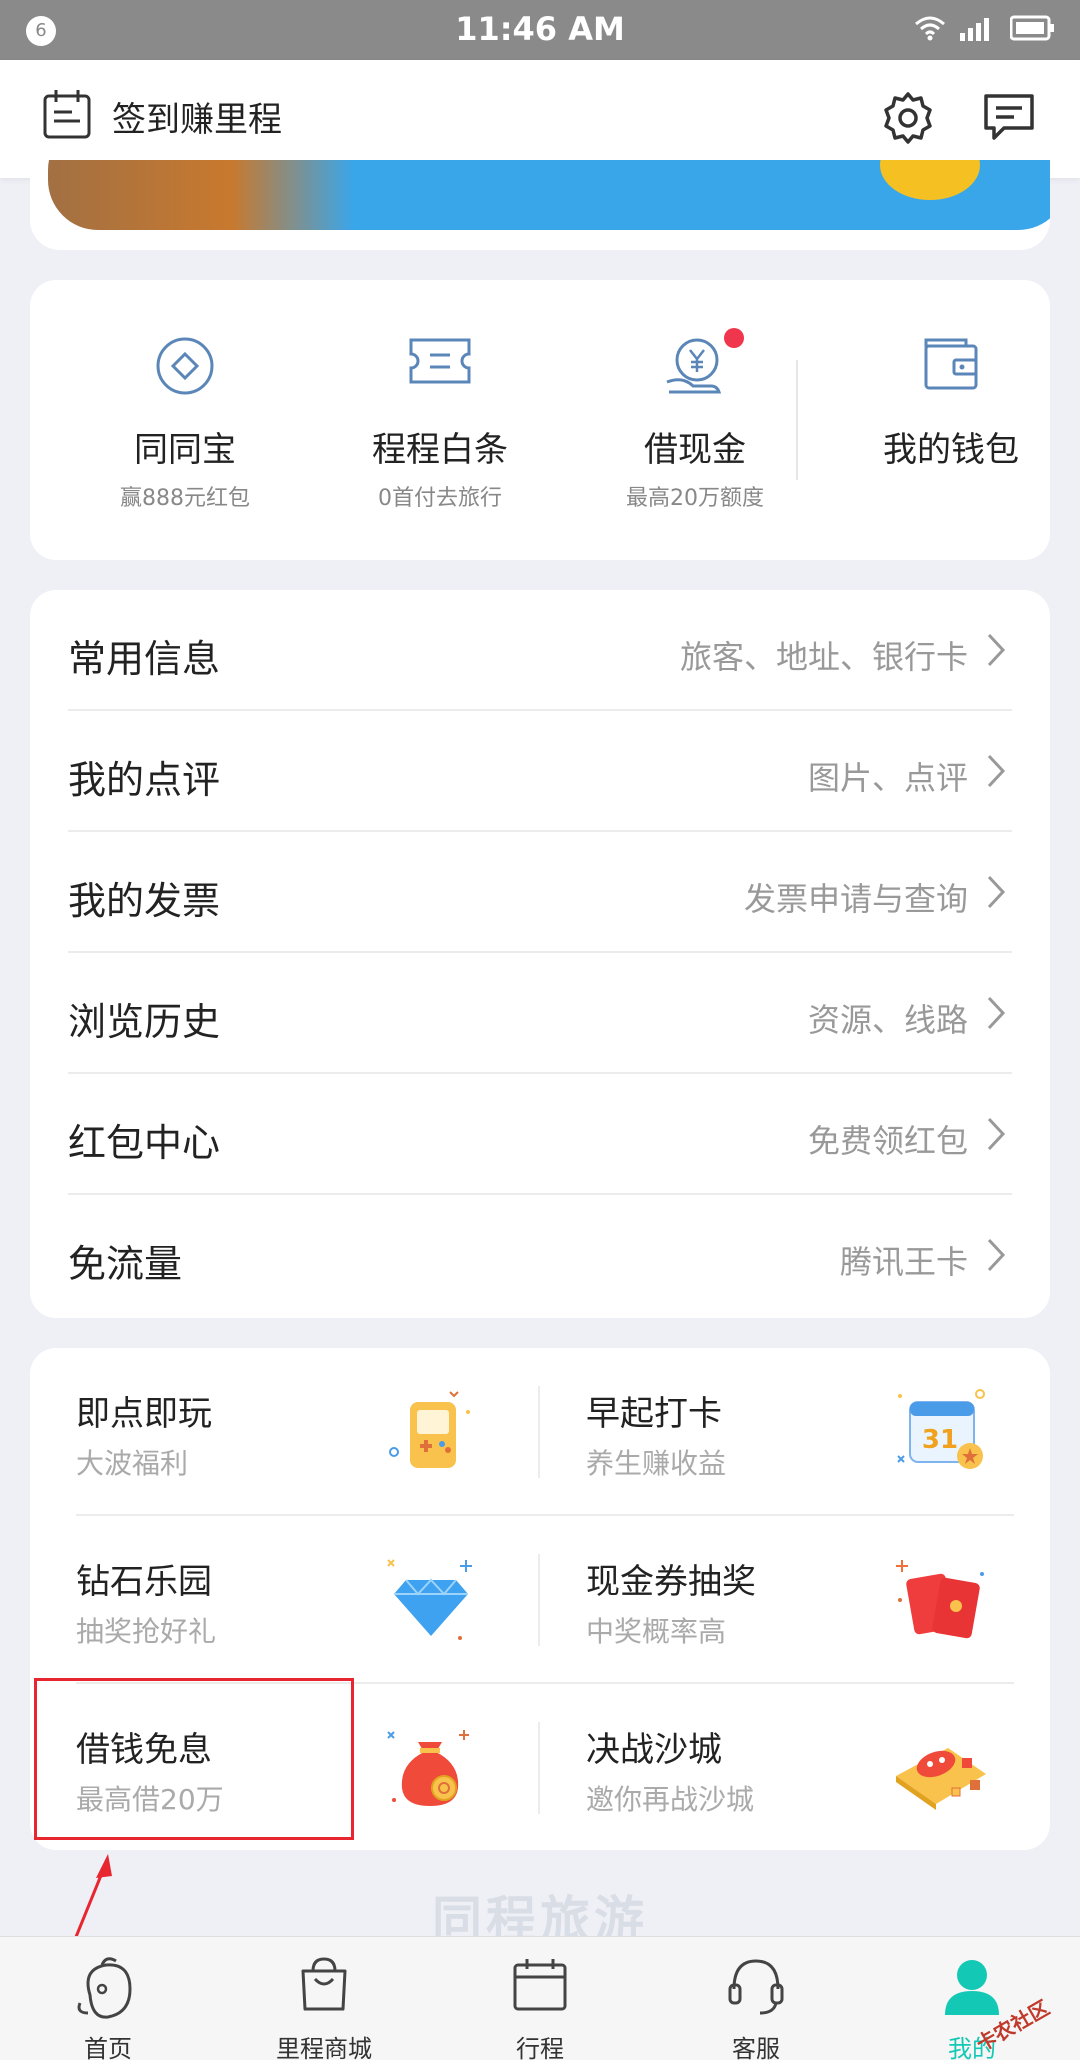 Image resolution: width=1080 pixels, height=2060 pixels. I want to click on grid-item-sub: 抽奖抢好礼, so click(146, 1631).